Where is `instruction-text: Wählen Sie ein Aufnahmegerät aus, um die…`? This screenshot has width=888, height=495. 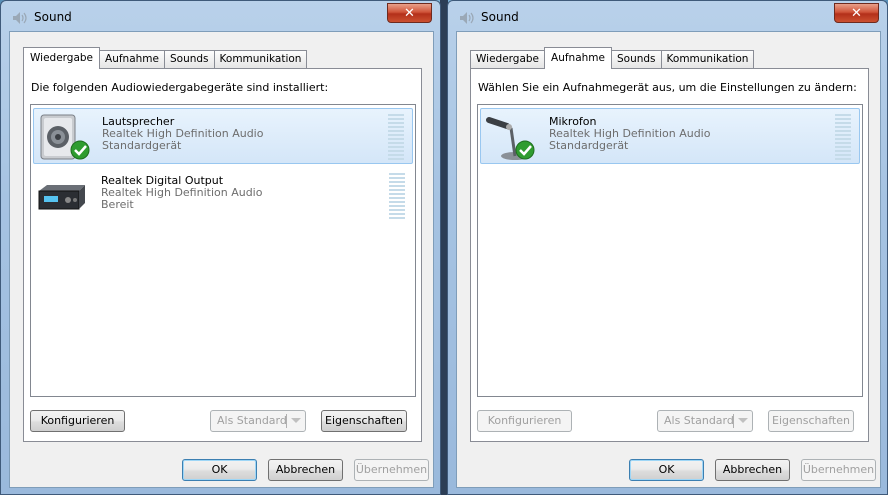 instruction-text: Wählen Sie ein Aufnahmegerät aus, um die… is located at coordinates (667, 87).